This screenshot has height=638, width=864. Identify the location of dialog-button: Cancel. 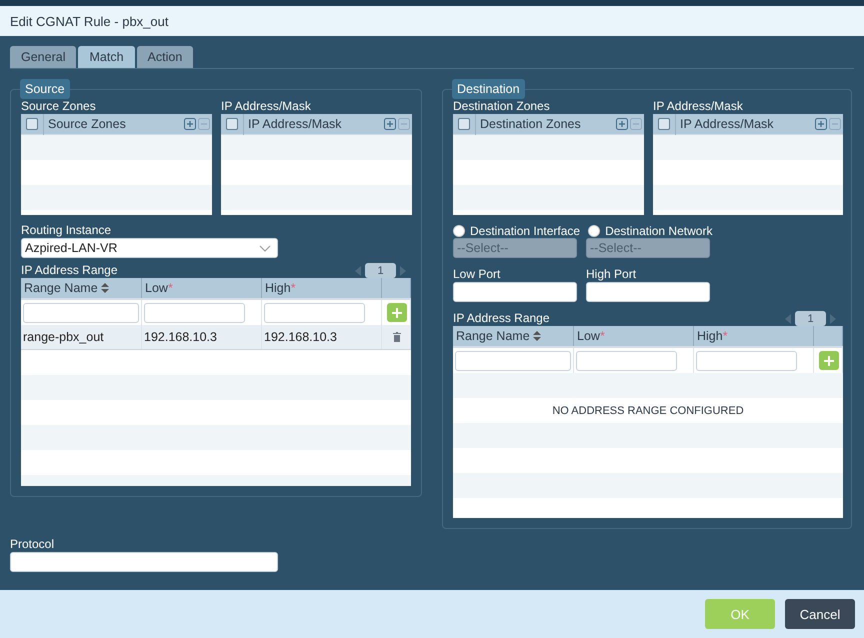
(820, 614).